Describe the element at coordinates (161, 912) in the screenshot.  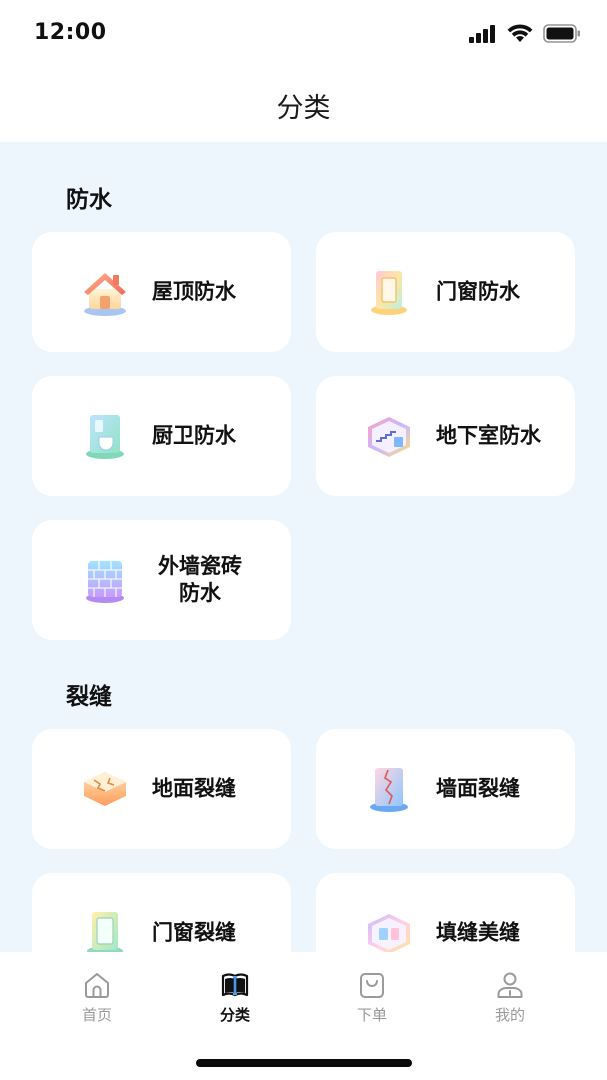
I see `category-card-door-window-crack: 门窗裂缝` at that location.